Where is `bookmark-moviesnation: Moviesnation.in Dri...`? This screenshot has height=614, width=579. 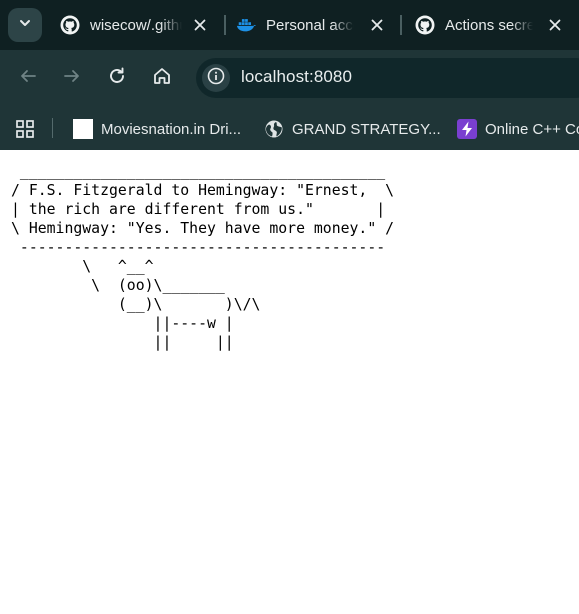
bookmark-moviesnation: Moviesnation.in Dri... is located at coordinates (157, 129).